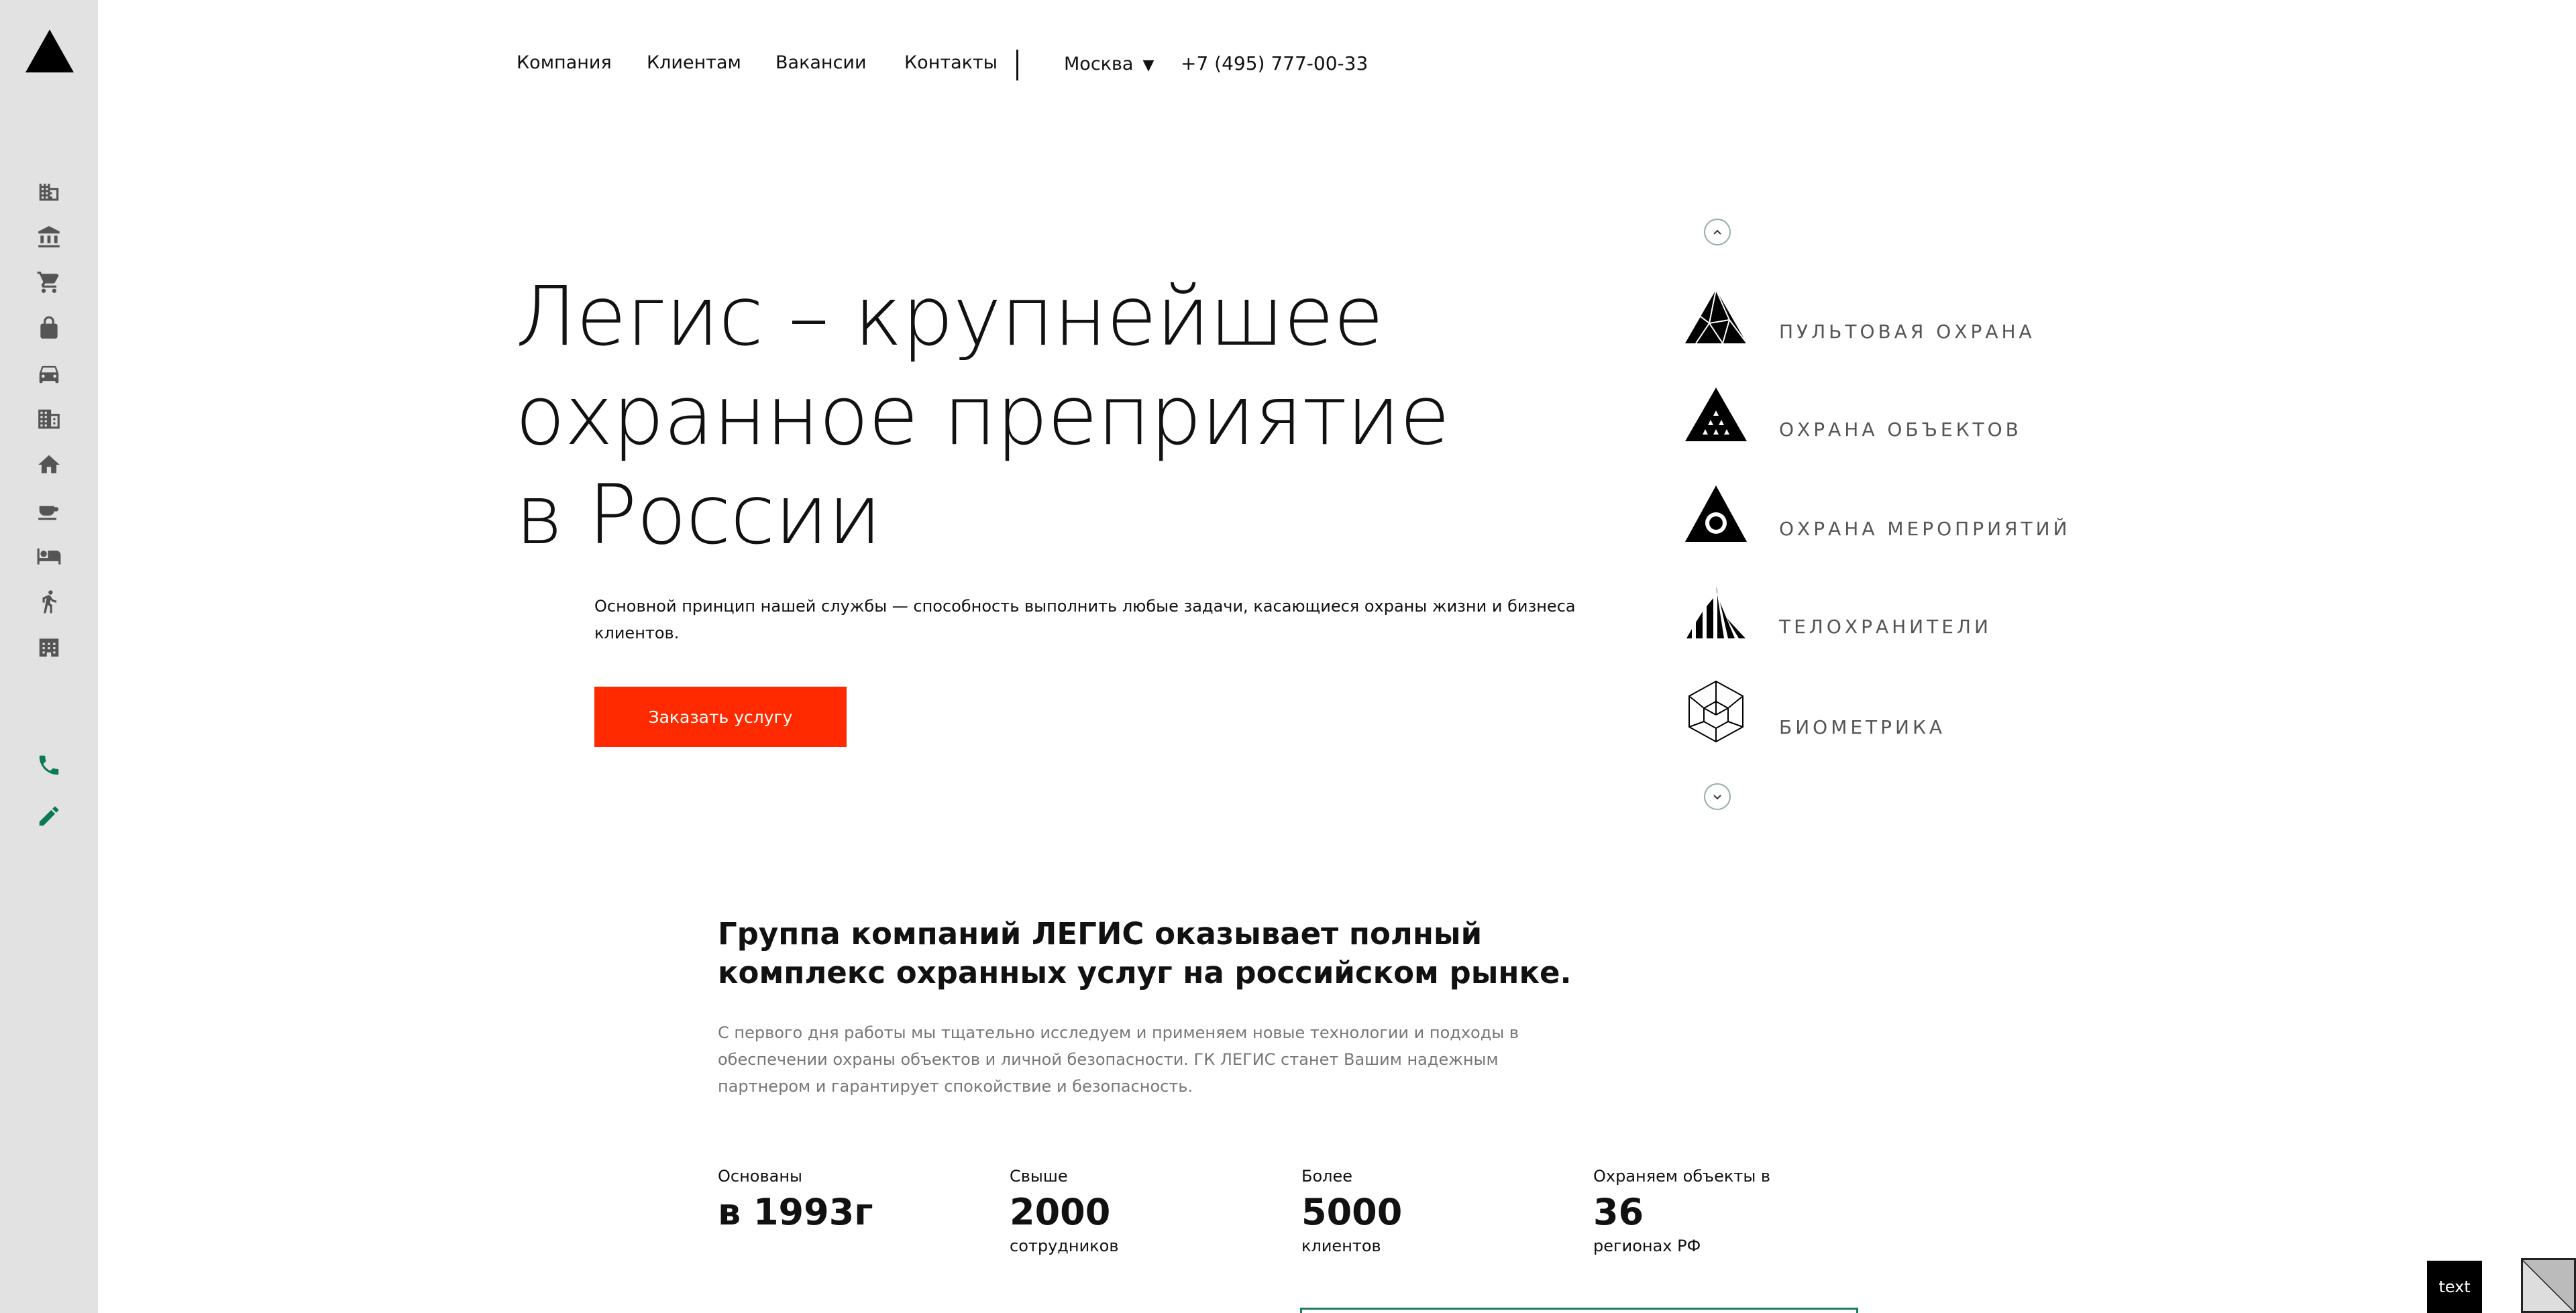  Describe the element at coordinates (1442, 1211) in the screenshot. I see `stat-clients: Более 5000 клиентов` at that location.